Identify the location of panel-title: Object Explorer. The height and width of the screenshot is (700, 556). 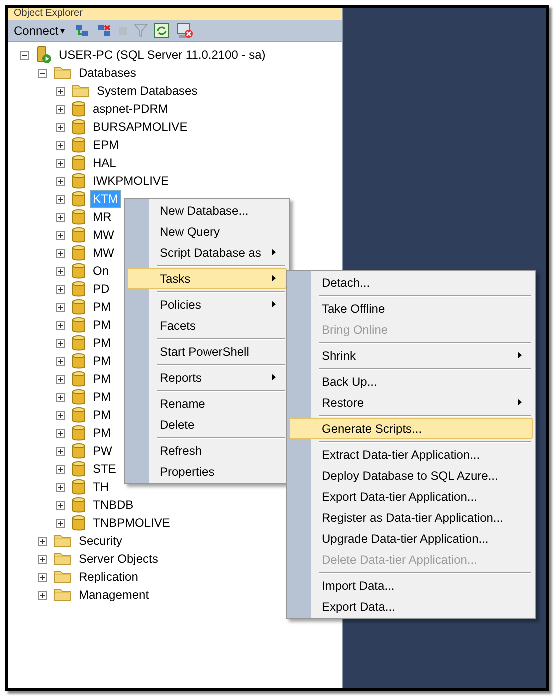
(48, 14).